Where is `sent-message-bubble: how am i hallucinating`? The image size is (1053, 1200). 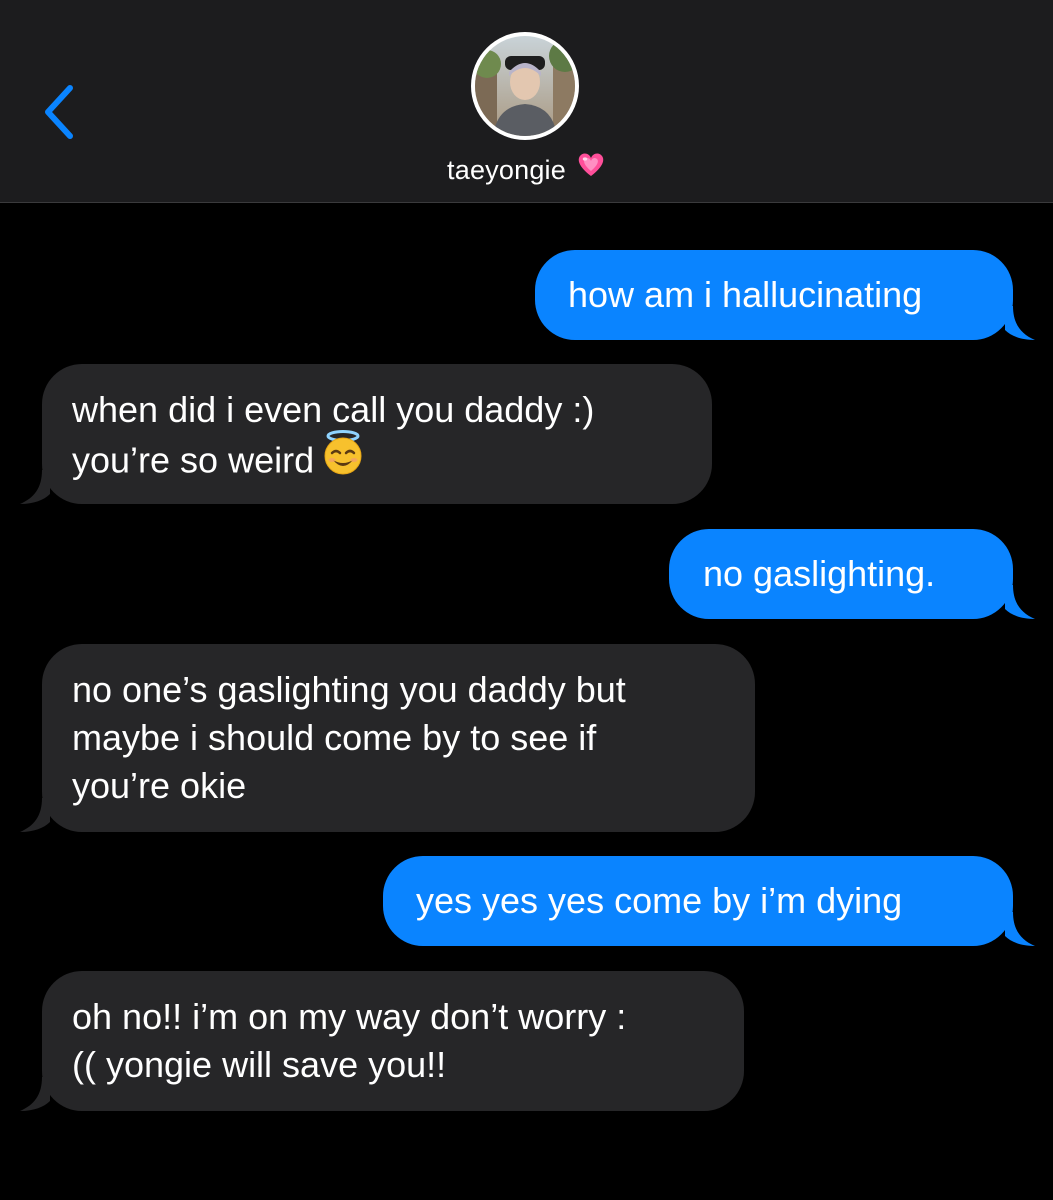 sent-message-bubble: how am i hallucinating is located at coordinates (785, 295).